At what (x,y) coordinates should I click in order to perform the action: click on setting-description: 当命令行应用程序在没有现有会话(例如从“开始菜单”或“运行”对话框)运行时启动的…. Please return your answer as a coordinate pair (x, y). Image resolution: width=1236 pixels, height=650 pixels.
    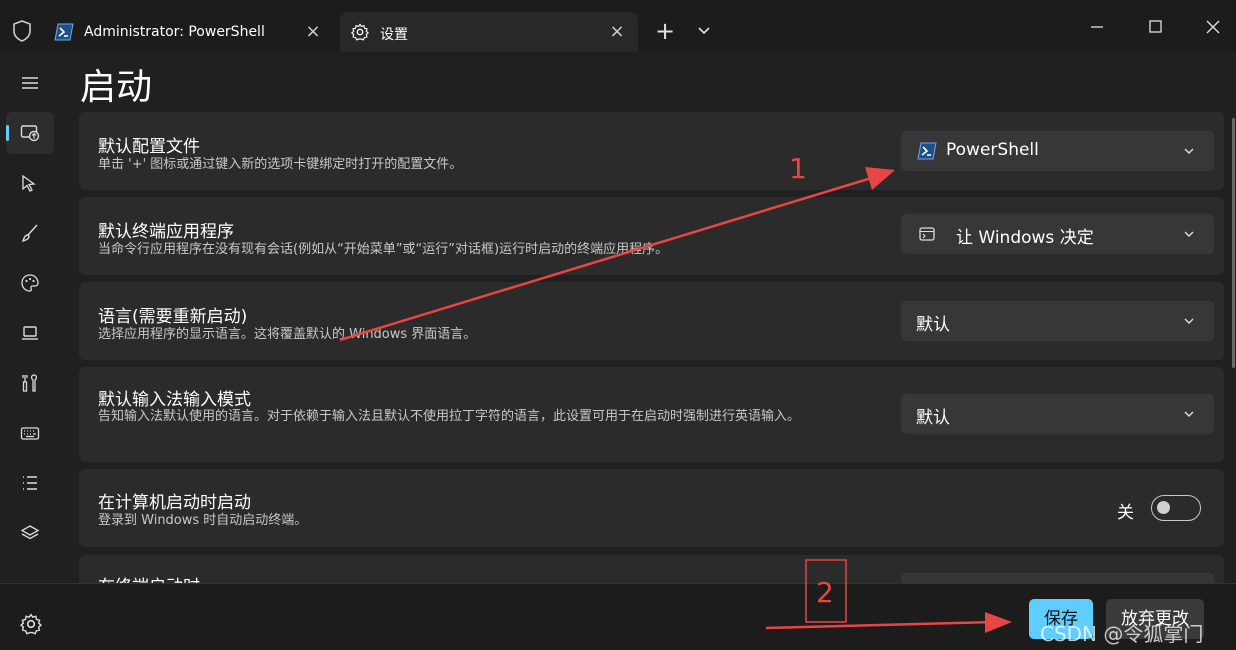
    Looking at the image, I should click on (383, 249).